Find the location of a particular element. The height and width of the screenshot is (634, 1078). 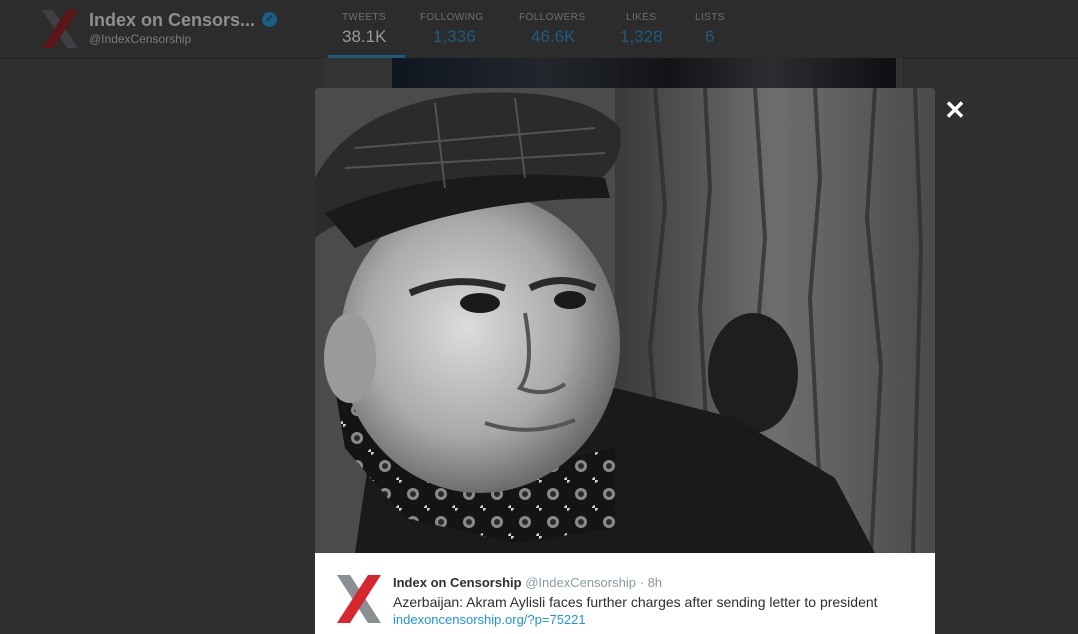

stat-label: TWEETS is located at coordinates (364, 17).